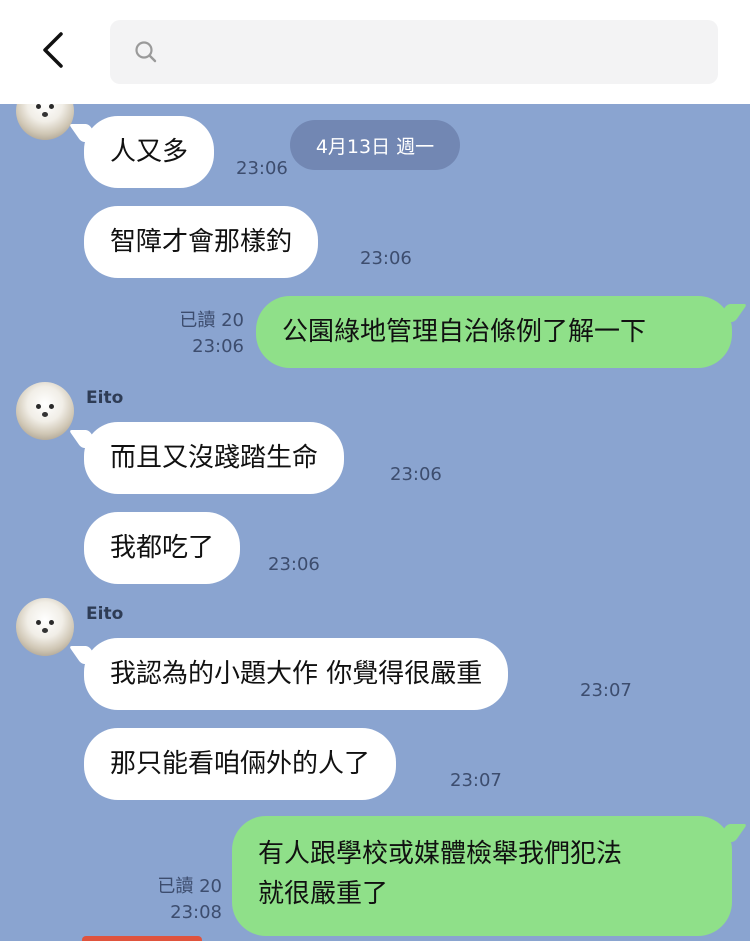 This screenshot has height=941, width=750. I want to click on message-text: 智障才會那樣釣, so click(201, 242).